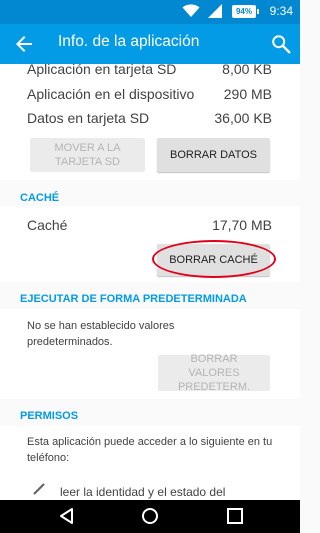 This screenshot has width=320, height=533. I want to click on permission-item: leer la identidad y el estado del, so click(143, 492).